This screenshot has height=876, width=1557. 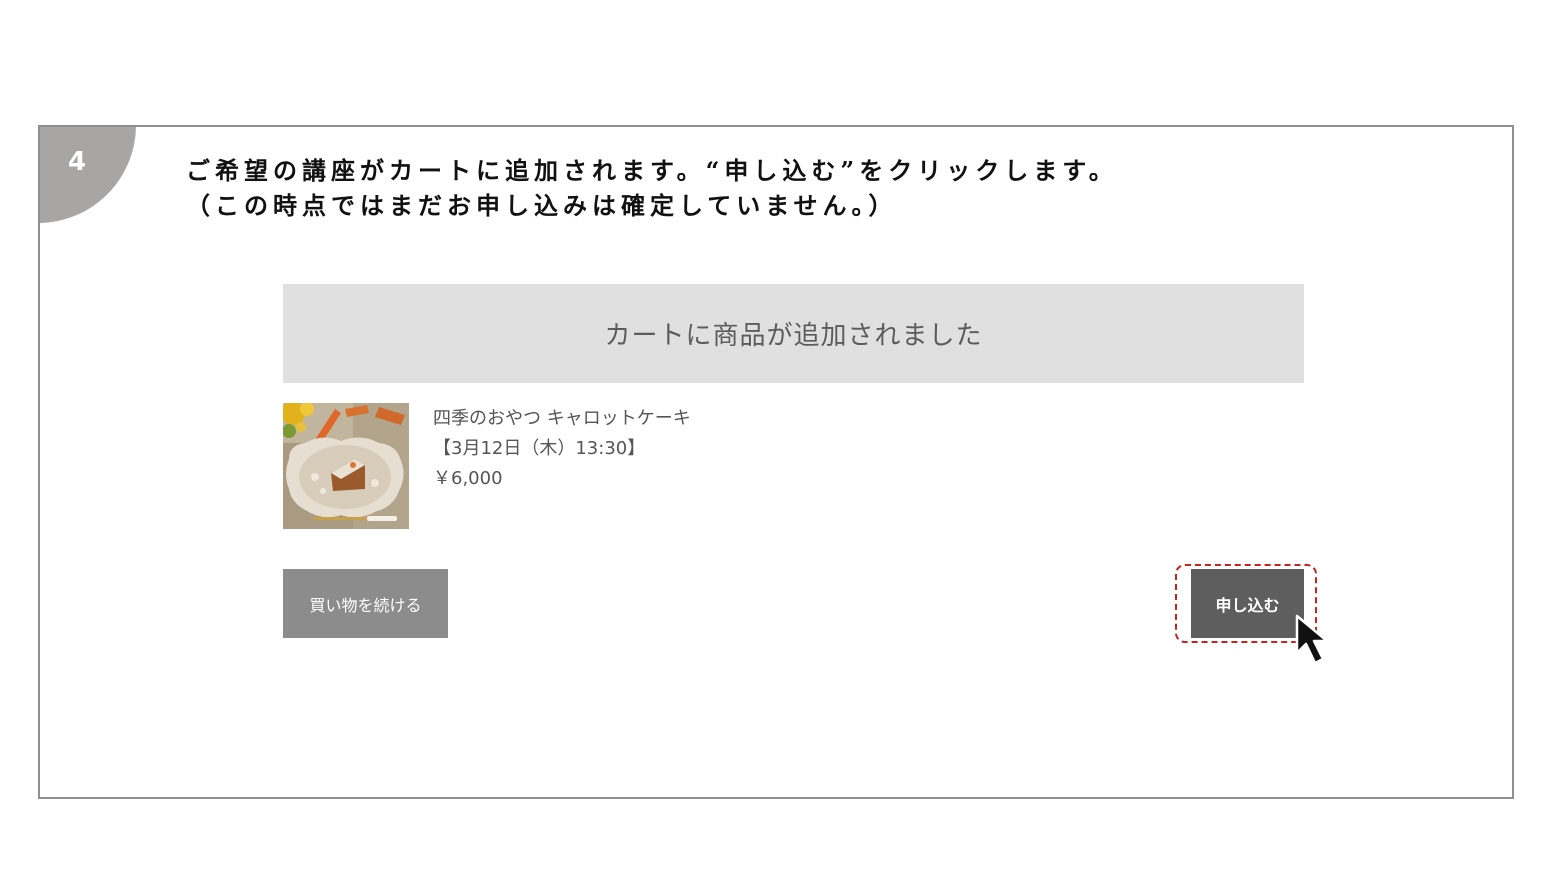 I want to click on carrot-cake-photo-icon, so click(x=346, y=466).